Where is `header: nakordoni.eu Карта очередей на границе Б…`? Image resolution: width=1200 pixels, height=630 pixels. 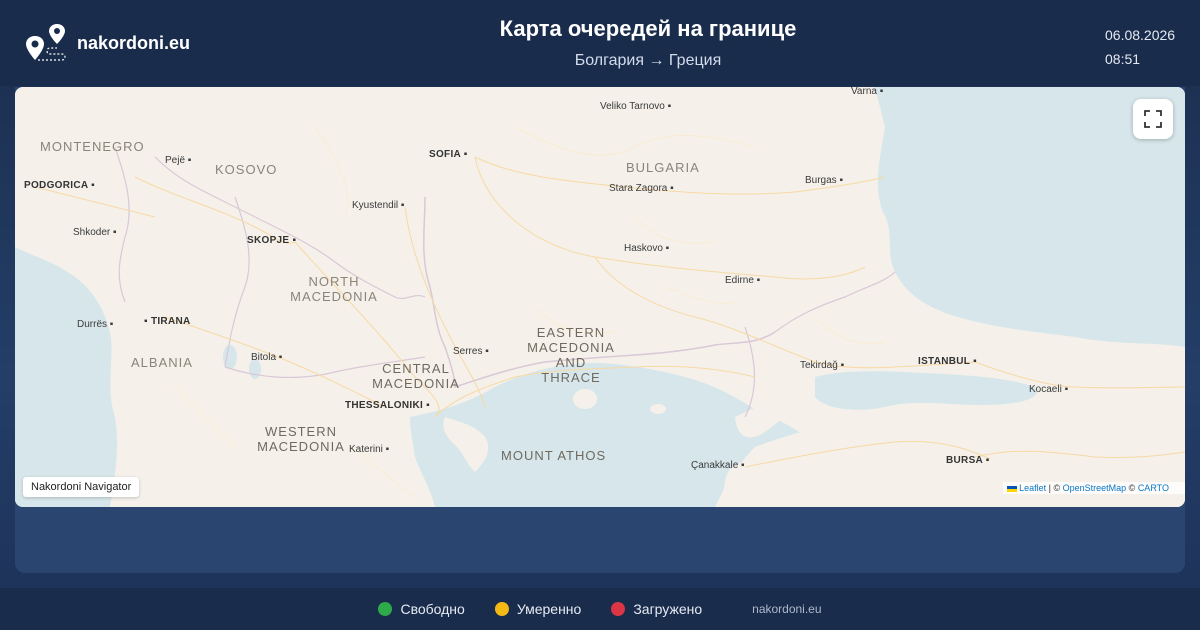
header: nakordoni.eu Карта очередей на границе Б… is located at coordinates (600, 43).